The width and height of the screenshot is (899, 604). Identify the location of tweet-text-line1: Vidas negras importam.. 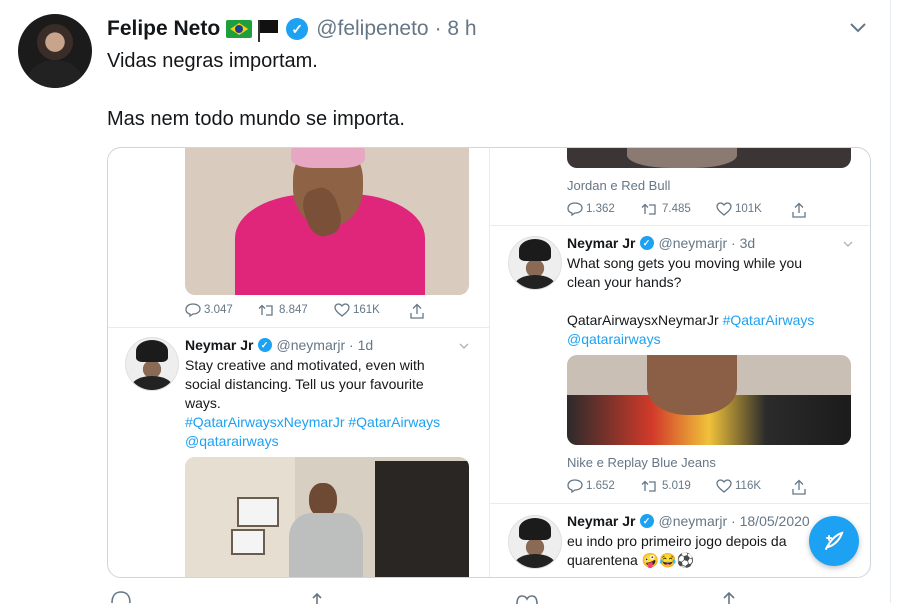
(212, 61).